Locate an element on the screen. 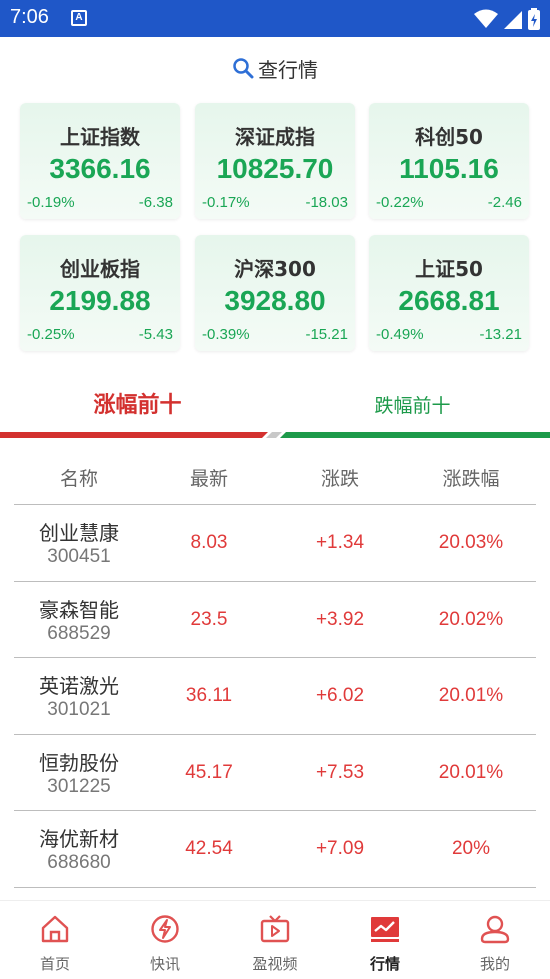 The width and height of the screenshot is (550, 979). index-change: -15.21 is located at coordinates (326, 334).